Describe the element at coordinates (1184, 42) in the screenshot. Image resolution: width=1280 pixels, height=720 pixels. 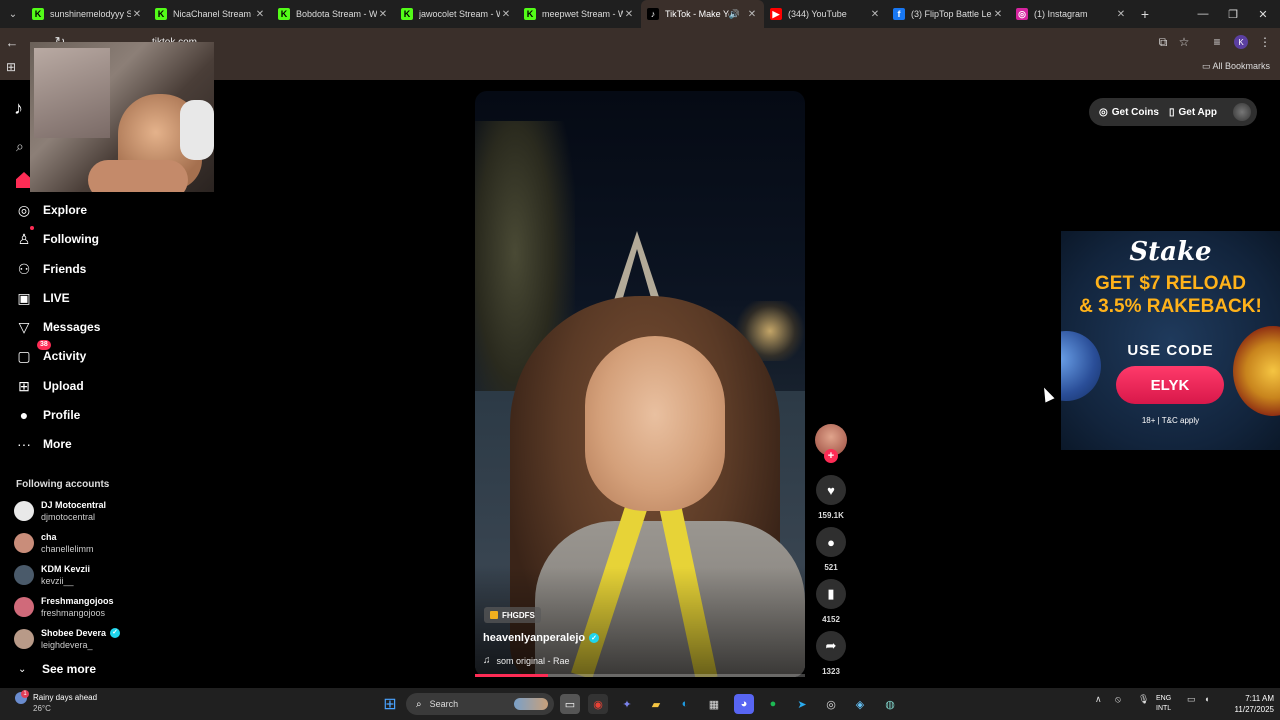
I see `bookmark-star-icon: ☆` at that location.